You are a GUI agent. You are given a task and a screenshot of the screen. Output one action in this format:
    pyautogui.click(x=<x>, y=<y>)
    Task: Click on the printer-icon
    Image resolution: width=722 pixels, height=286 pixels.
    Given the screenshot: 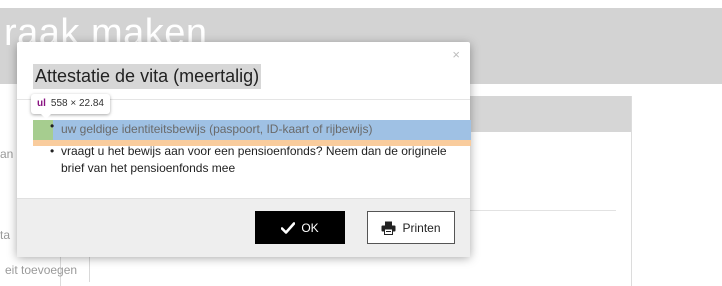 What is the action you would take?
    pyautogui.click(x=388, y=228)
    